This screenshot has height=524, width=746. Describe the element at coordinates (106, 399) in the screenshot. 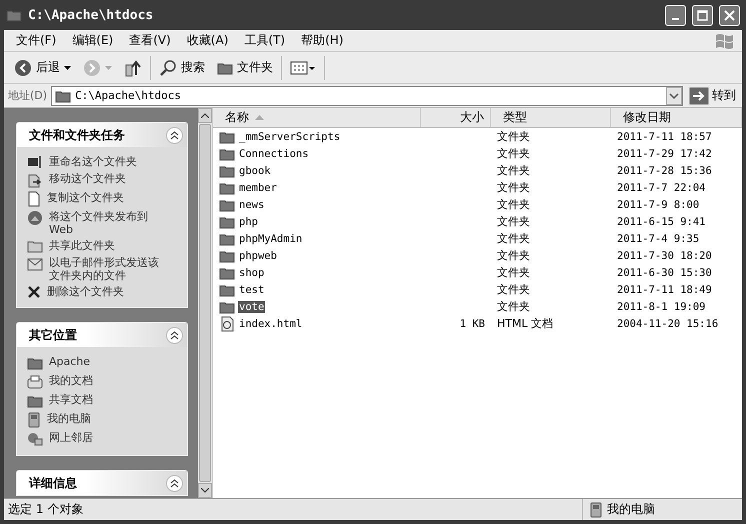

I see `task-link: 共享文档` at that location.